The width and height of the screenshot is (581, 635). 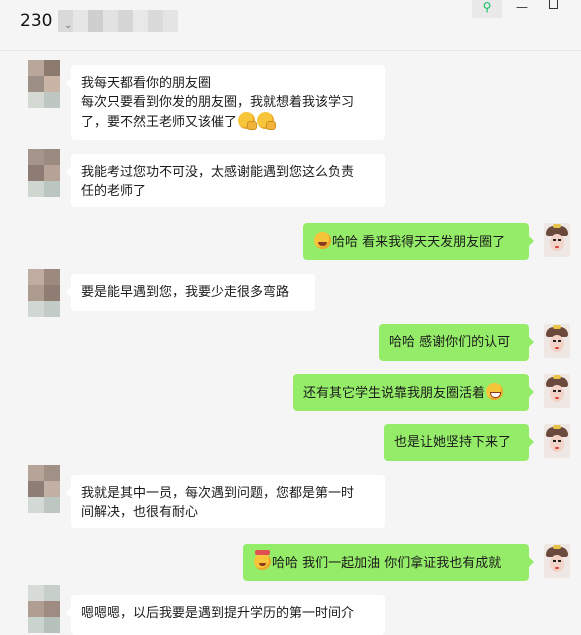 I want to click on message-text-line: 哈哈 看来我得天天发朋友圈了, so click(x=419, y=242).